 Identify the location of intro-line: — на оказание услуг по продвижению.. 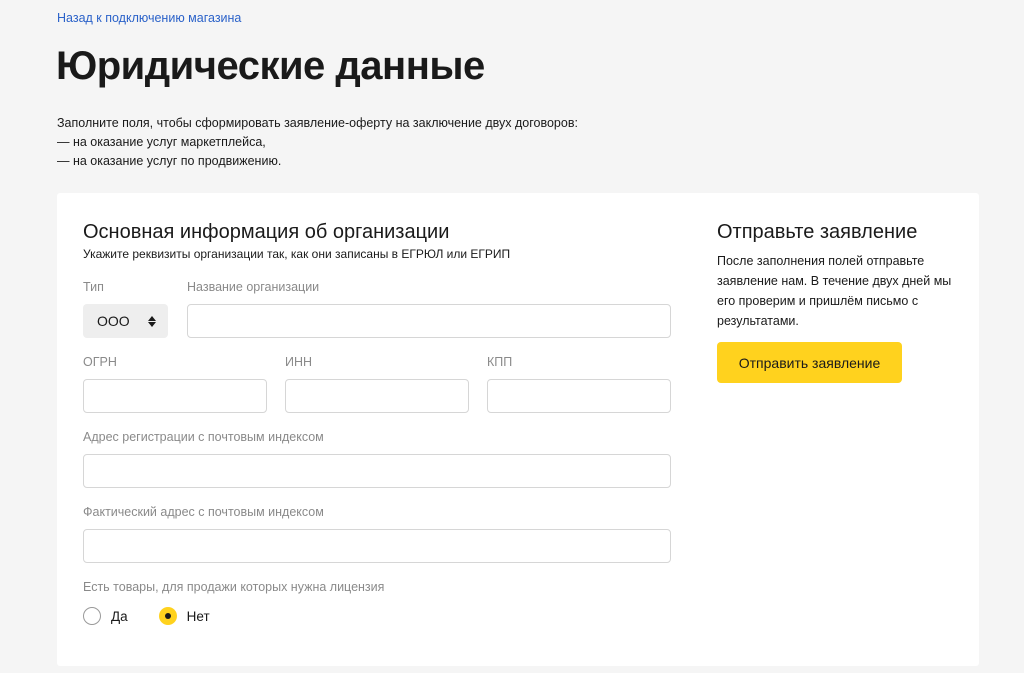
(169, 161).